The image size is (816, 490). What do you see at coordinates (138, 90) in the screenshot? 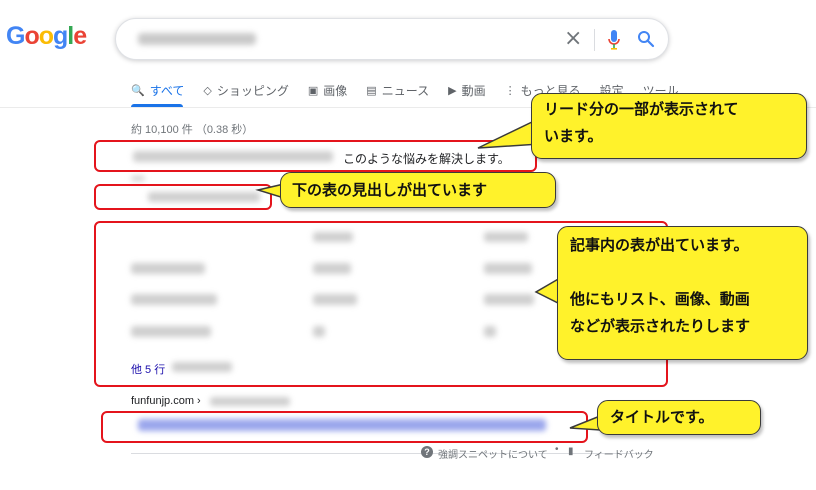
I see `search-icon: 🔍` at bounding box center [138, 90].